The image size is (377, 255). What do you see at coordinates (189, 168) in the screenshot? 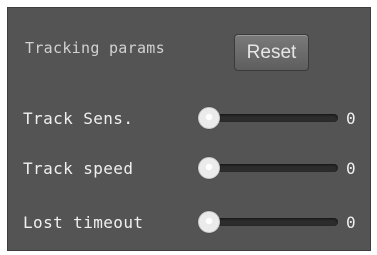
I see `param-row-track-speed: Track speed 0` at bounding box center [189, 168].